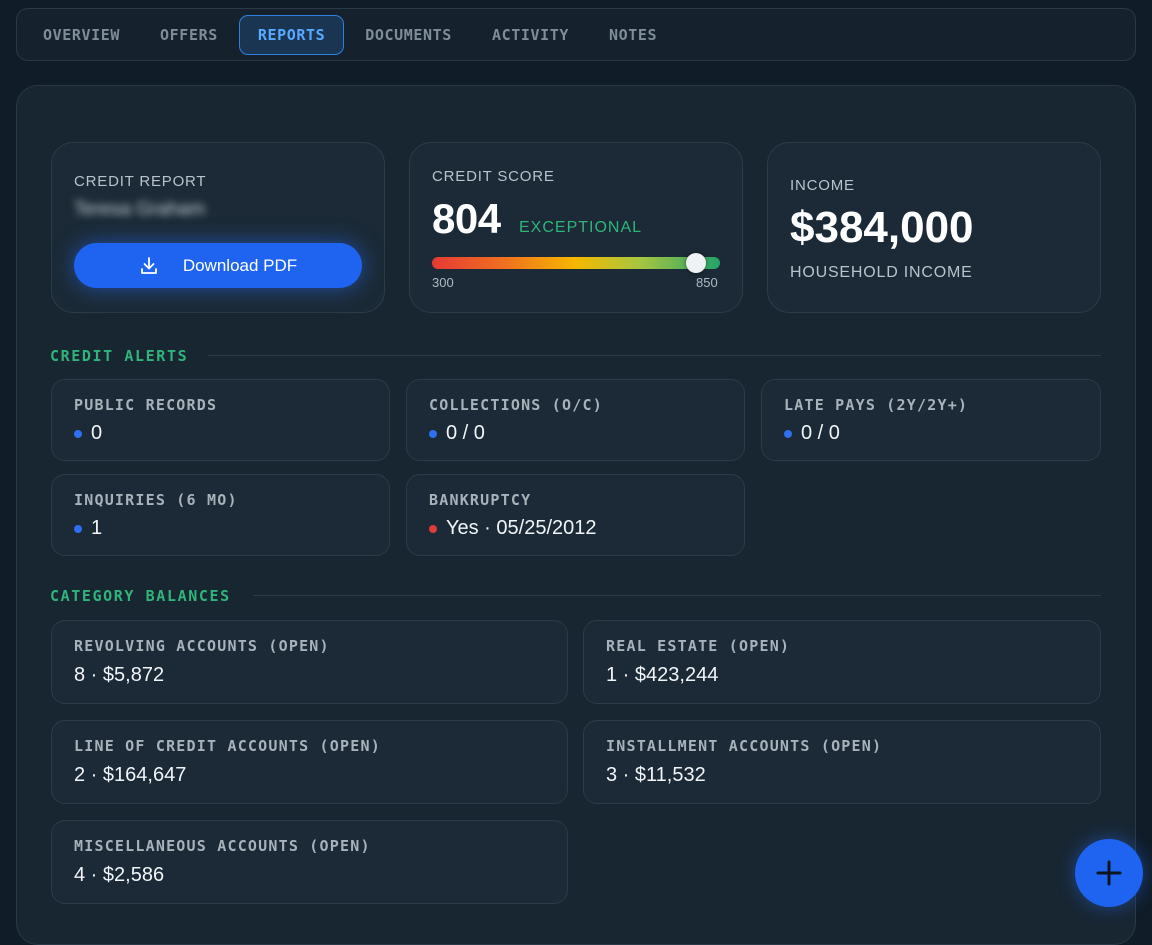  I want to click on balance-miscellaneous: MISCELLANEOUS ACCOUNTS (OPEN) 4 · $2,586, so click(309, 862).